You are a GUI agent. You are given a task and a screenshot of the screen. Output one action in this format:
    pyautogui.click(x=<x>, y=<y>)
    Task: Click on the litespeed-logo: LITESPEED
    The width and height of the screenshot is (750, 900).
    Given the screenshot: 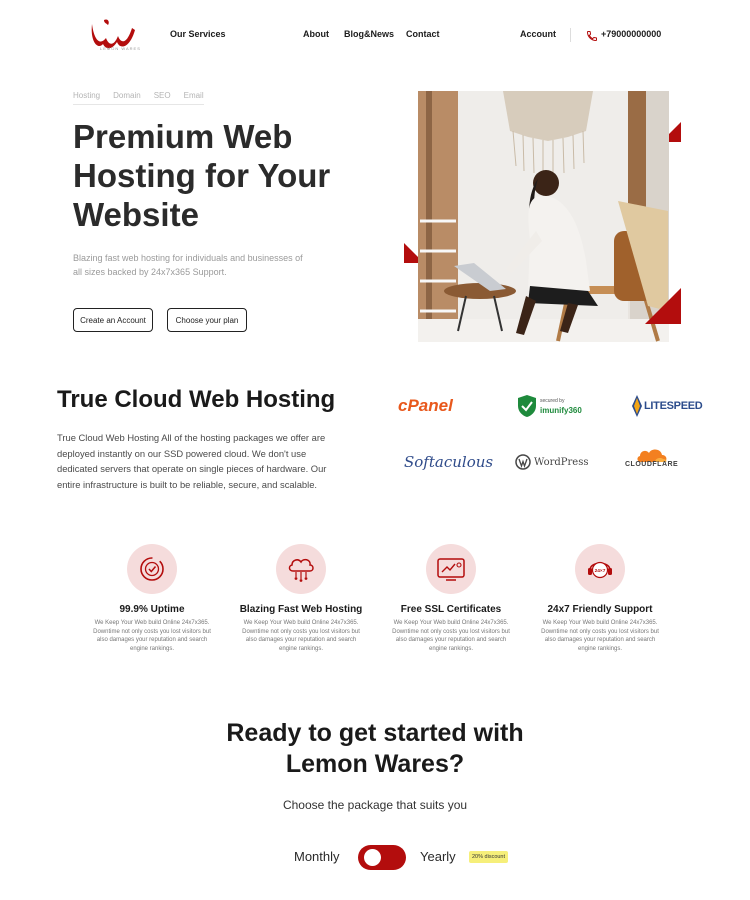 What is the action you would take?
    pyautogui.click(x=667, y=406)
    